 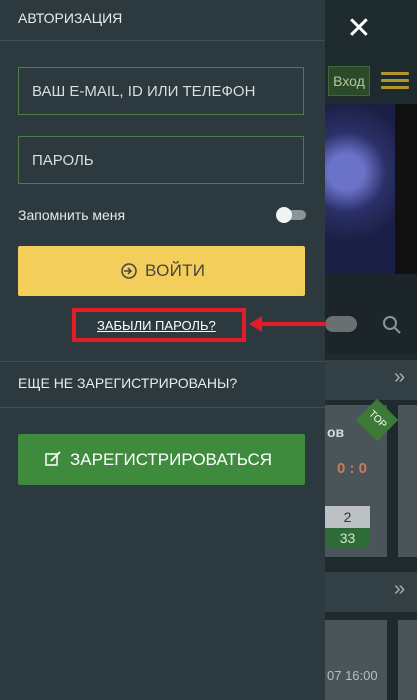 What do you see at coordinates (156, 325) in the screenshot?
I see `forgot-password-link: ЗАБЫЛИ ПАРОЛЬ?` at bounding box center [156, 325].